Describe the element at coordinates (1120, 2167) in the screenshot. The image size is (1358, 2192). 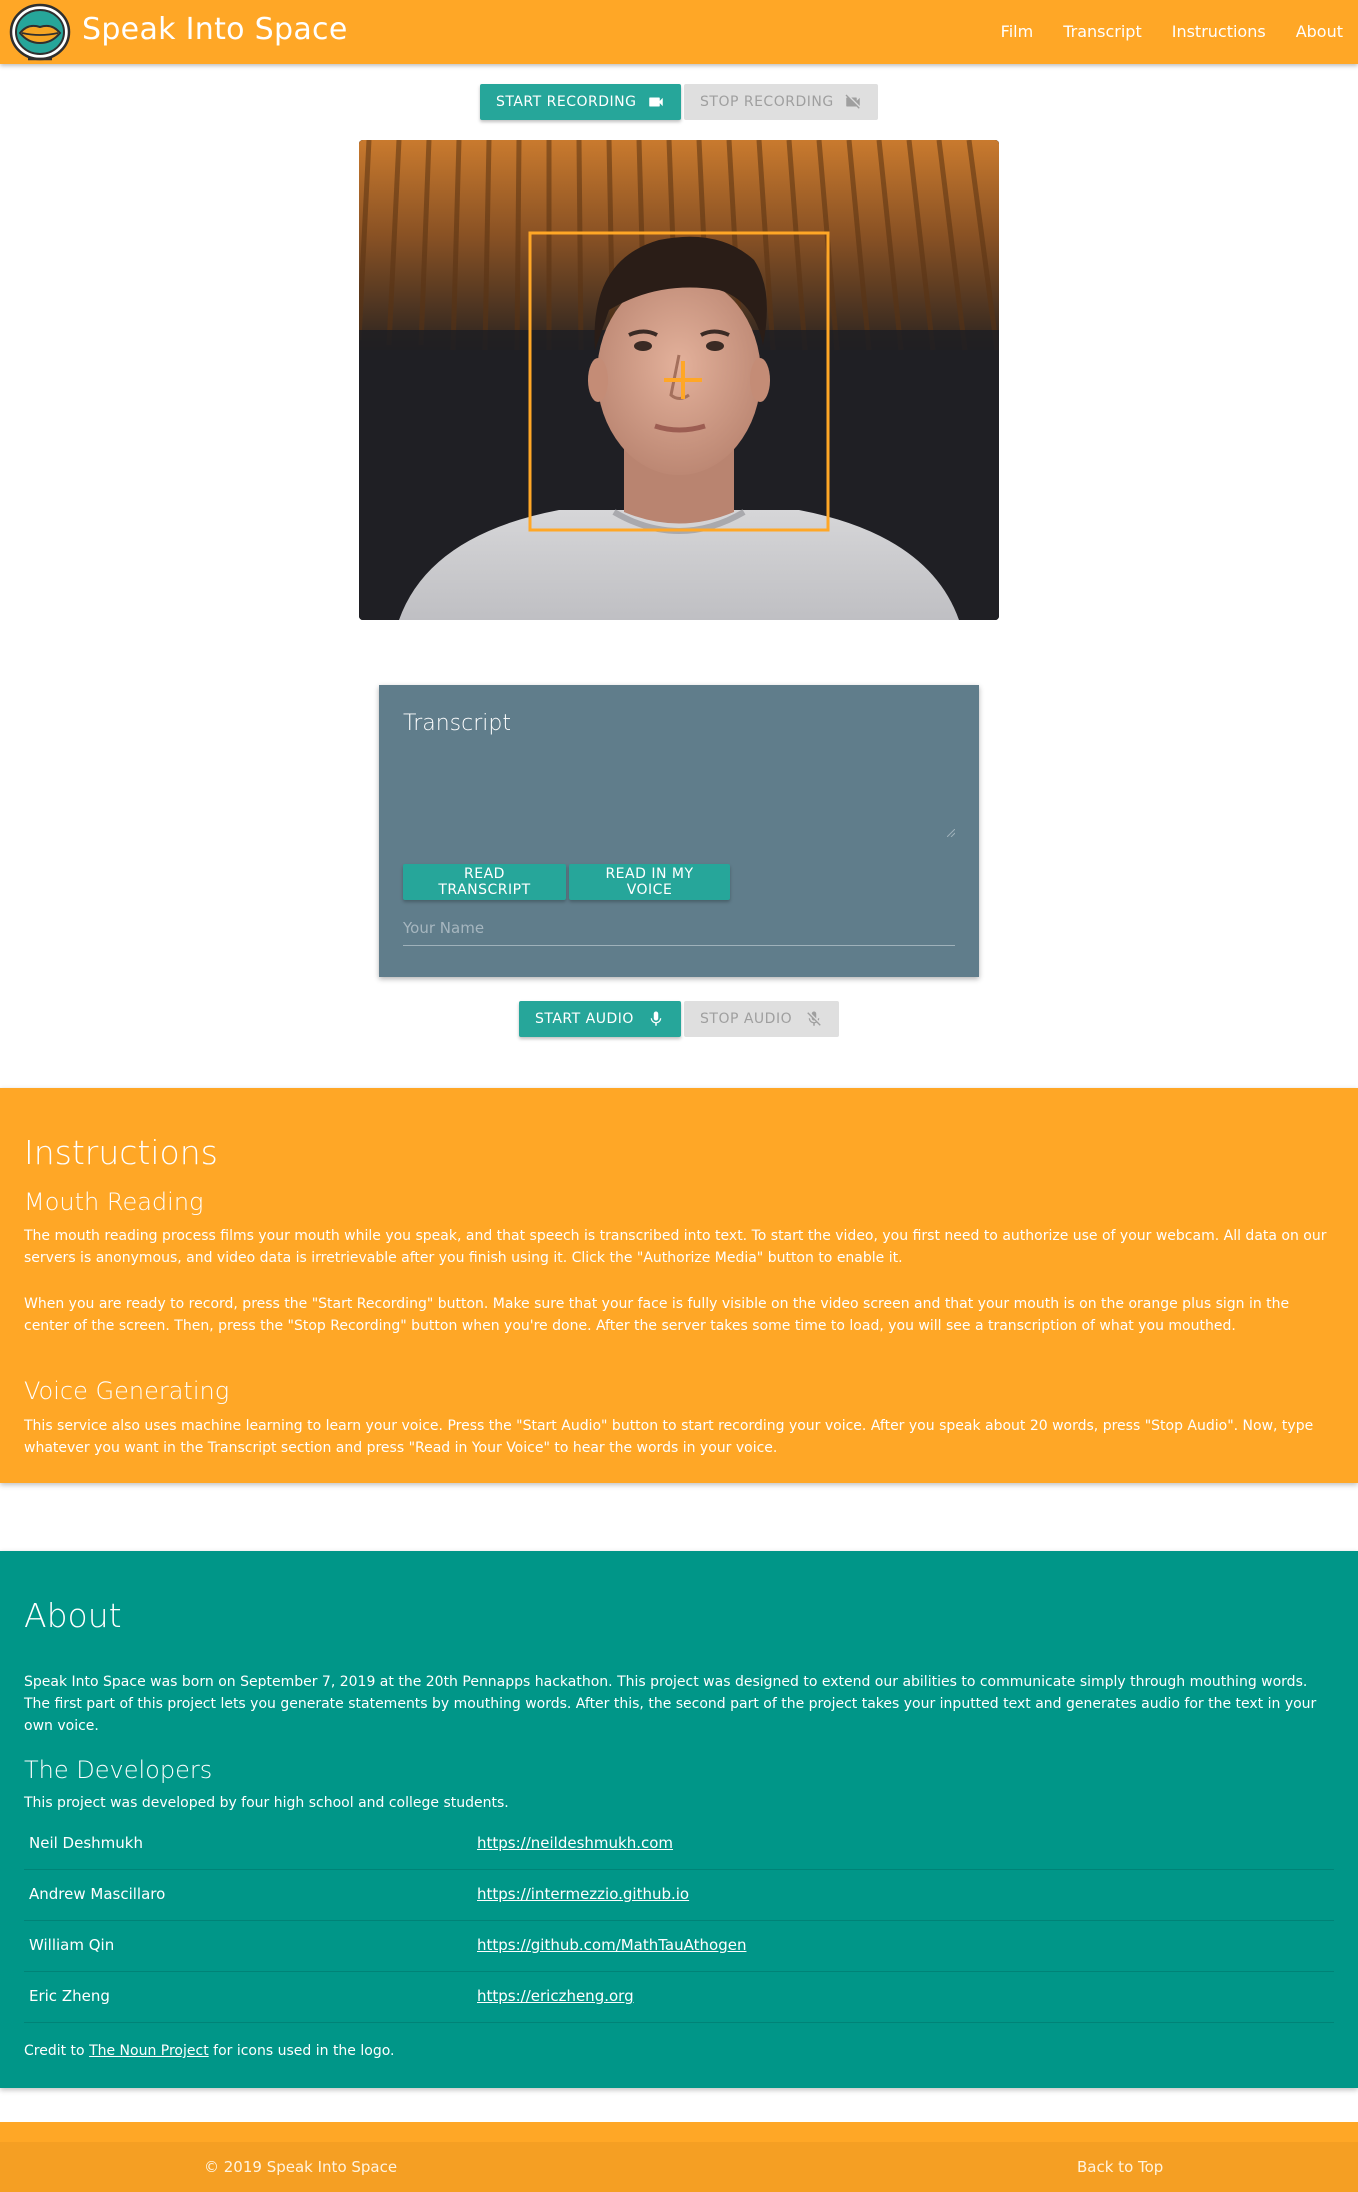
I see `back-to-top-link: Back to Top` at that location.